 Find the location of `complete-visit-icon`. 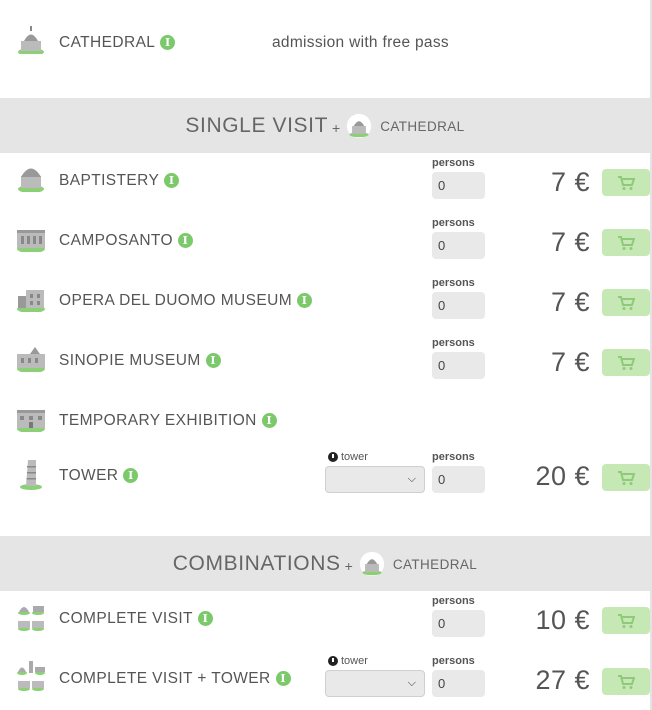

complete-visit-icon is located at coordinates (31, 618).